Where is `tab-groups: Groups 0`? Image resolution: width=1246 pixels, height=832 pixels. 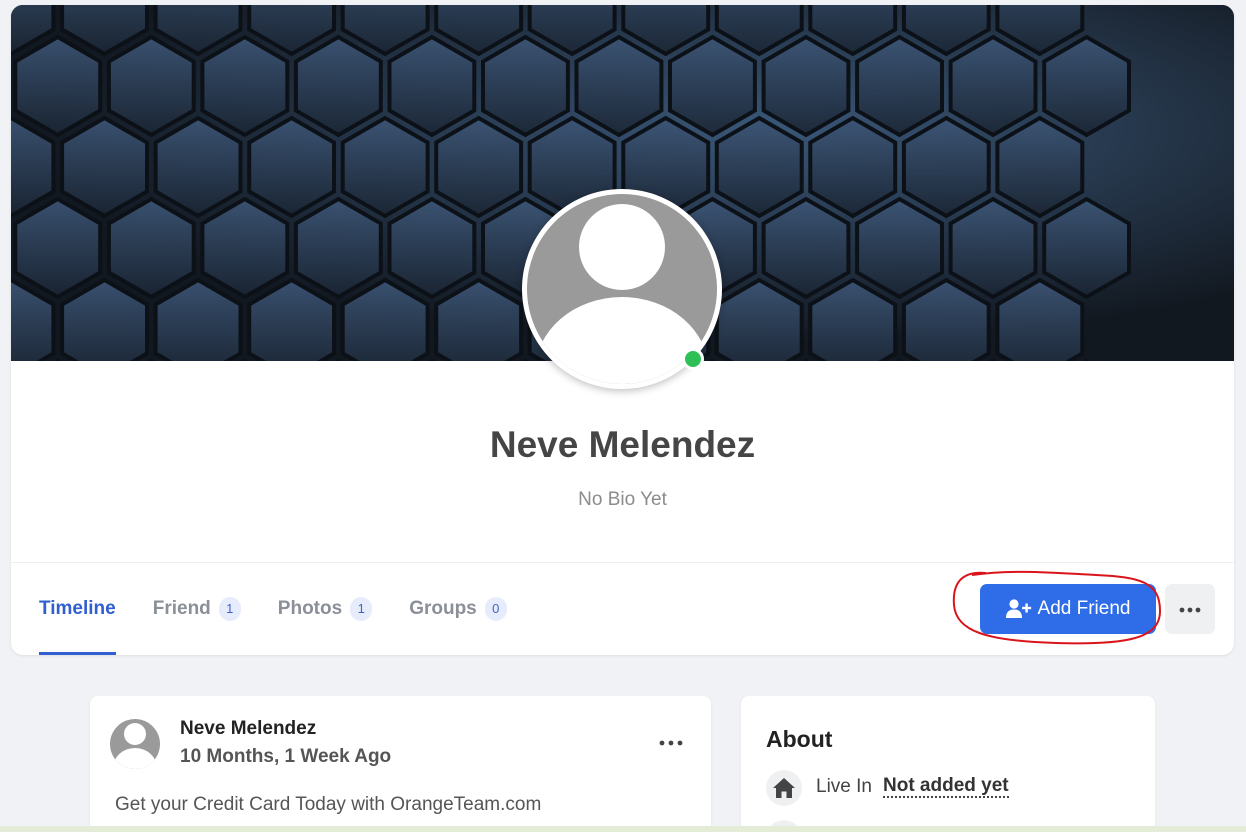 tab-groups: Groups 0 is located at coordinates (458, 609).